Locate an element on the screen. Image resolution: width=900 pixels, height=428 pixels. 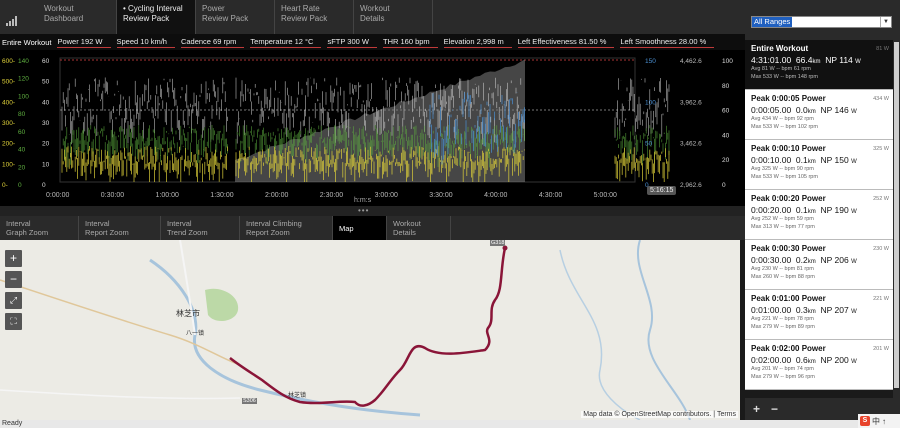
tab-cycling-interval-review: • Cycling Interval Review Pack is located at coordinates (156, 17).